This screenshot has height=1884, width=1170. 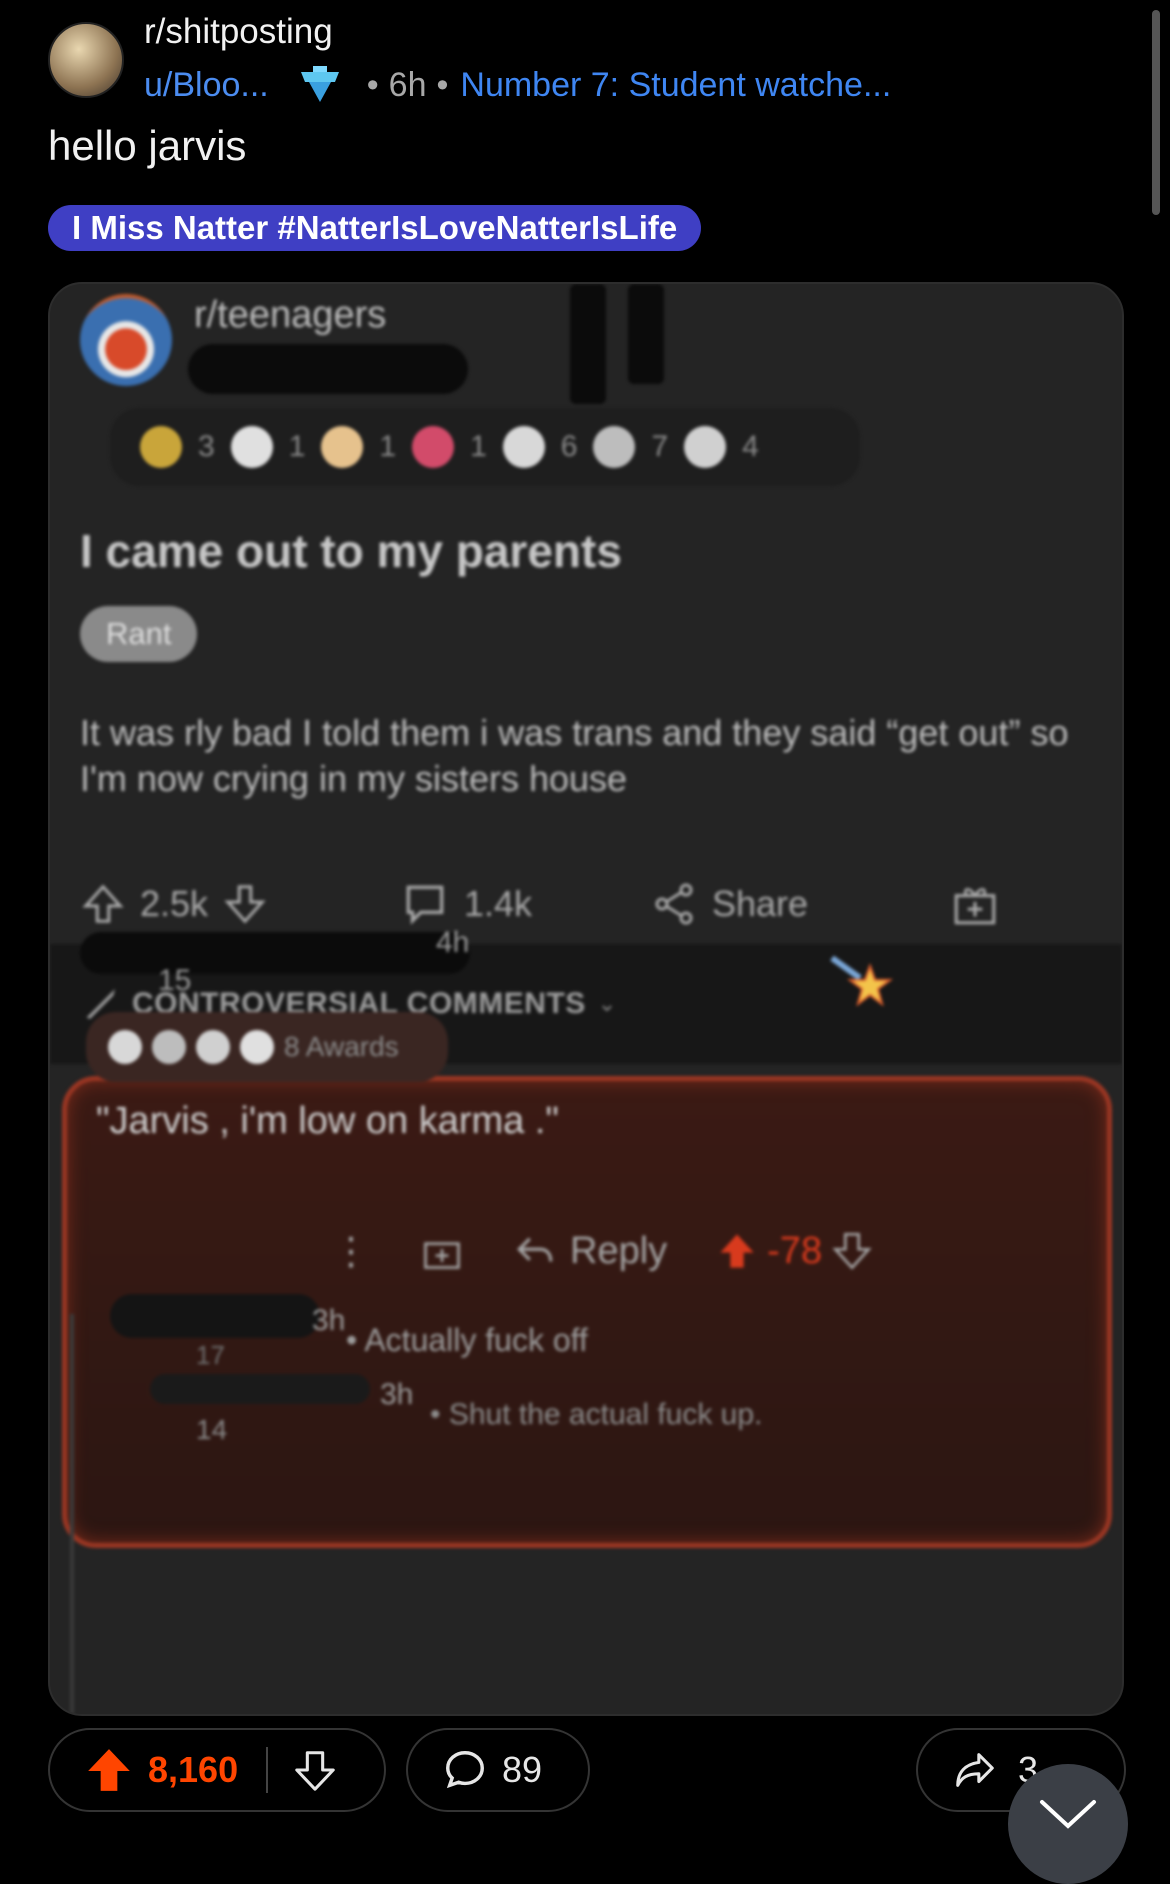 I want to click on reply-action: Reply, so click(x=590, y=1251).